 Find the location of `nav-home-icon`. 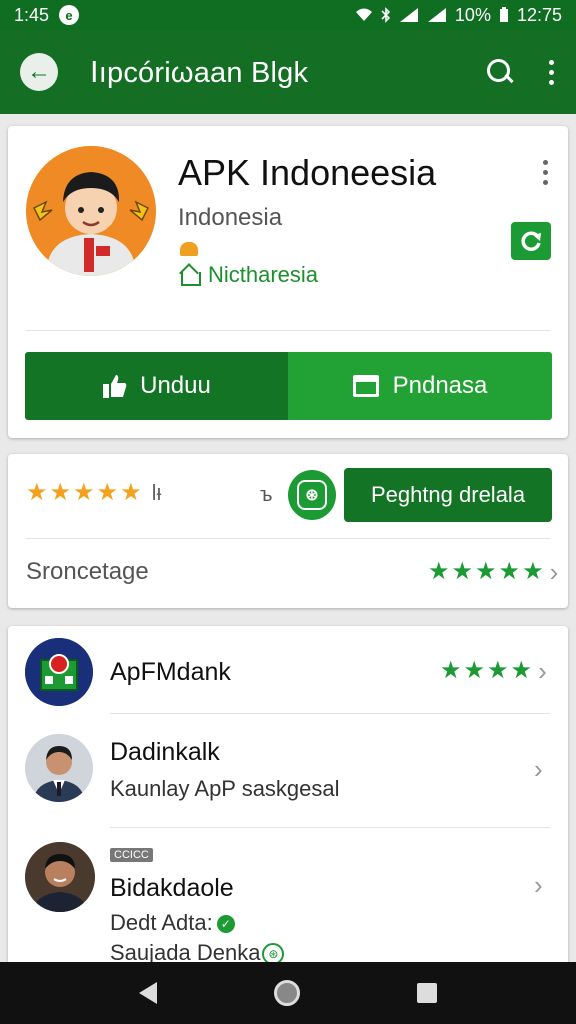

nav-home-icon is located at coordinates (286, 993).